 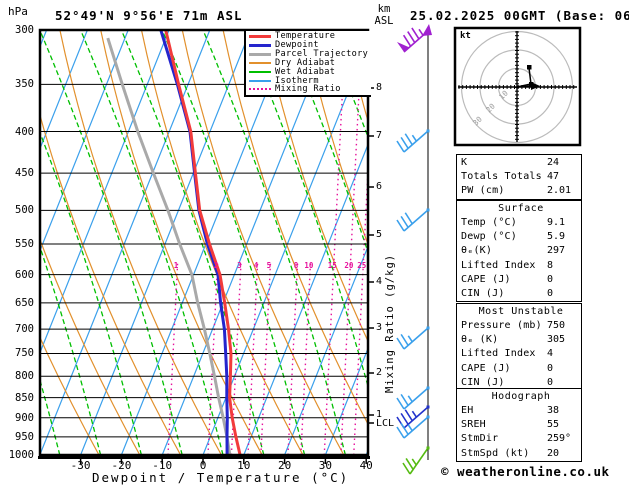 What do you see at coordinates (480, 439) in the screenshot?
I see `table-row-label: StmDir` at bounding box center [480, 439].